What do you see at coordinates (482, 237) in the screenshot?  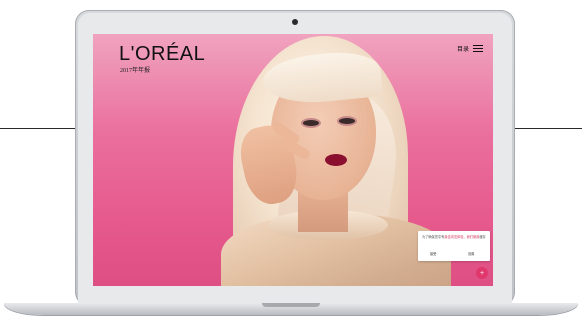 I see `cookie-text-tail: 缓存` at bounding box center [482, 237].